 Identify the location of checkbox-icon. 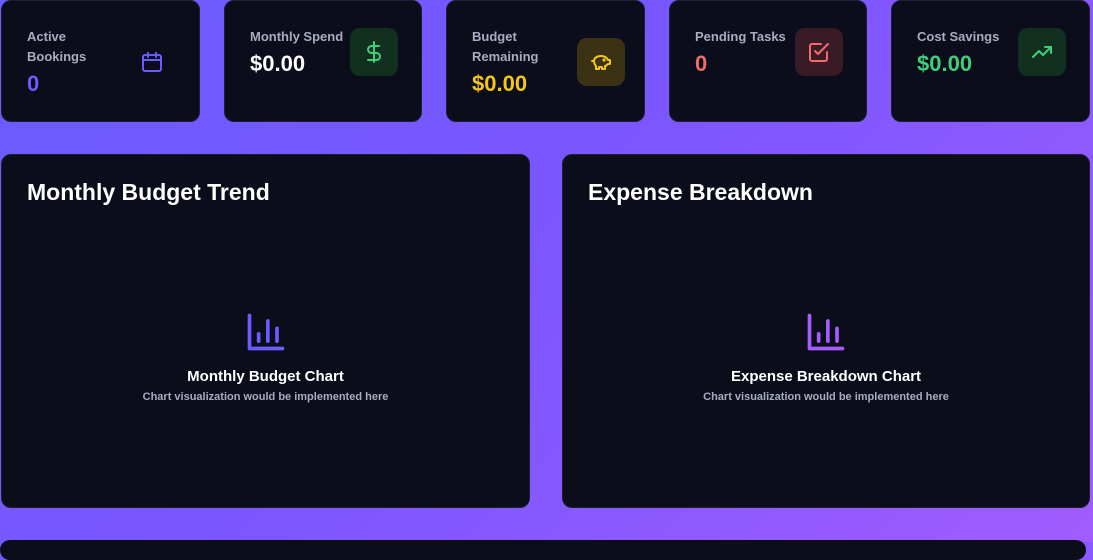
(819, 52).